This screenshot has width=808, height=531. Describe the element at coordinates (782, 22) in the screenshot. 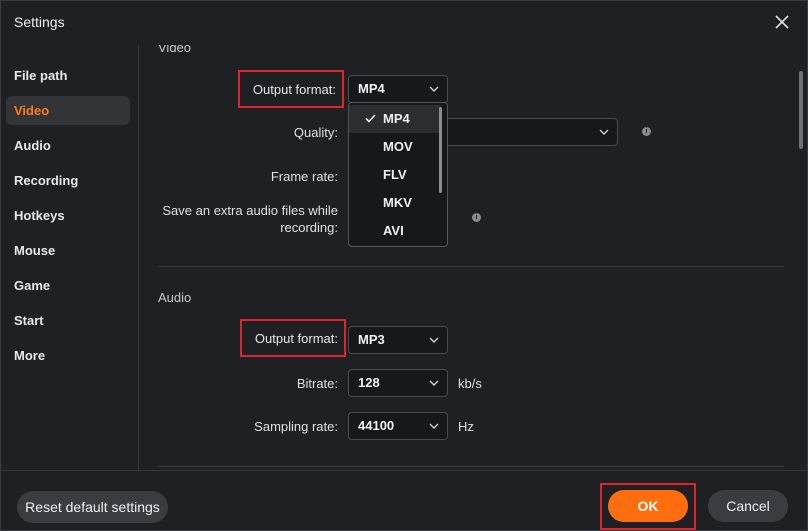

I see `close-icon` at that location.